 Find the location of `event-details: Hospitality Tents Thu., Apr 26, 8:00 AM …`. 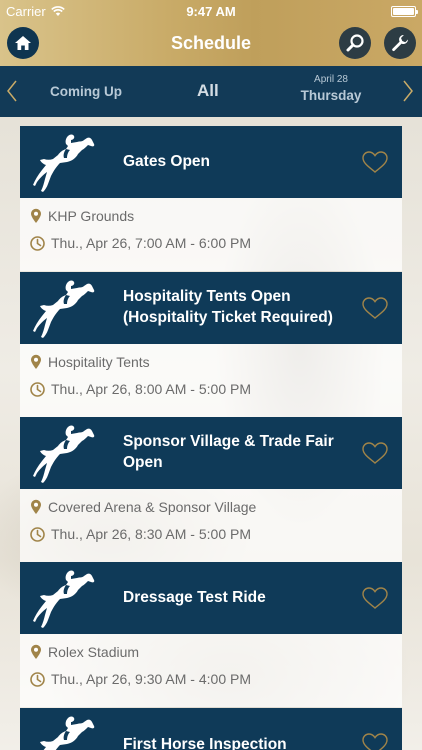

event-details: Hospitality Tents Thu., Apr 26, 8:00 AM … is located at coordinates (211, 380).